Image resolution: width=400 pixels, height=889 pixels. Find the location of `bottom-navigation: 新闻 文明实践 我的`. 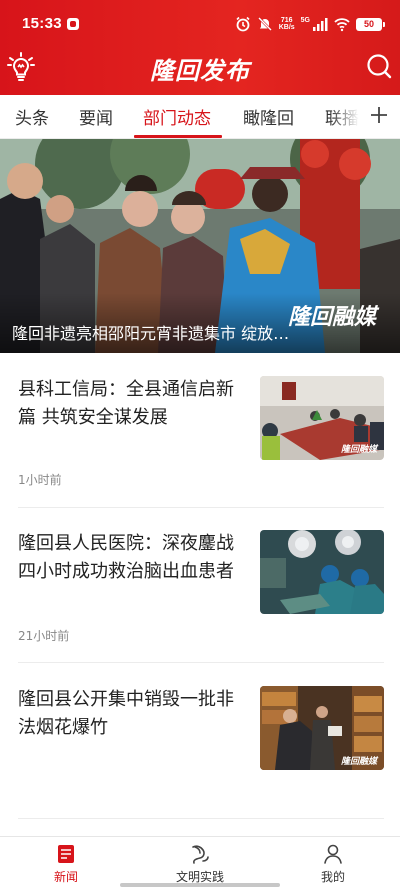

bottom-navigation: 新闻 文明实践 我的 is located at coordinates (200, 862).